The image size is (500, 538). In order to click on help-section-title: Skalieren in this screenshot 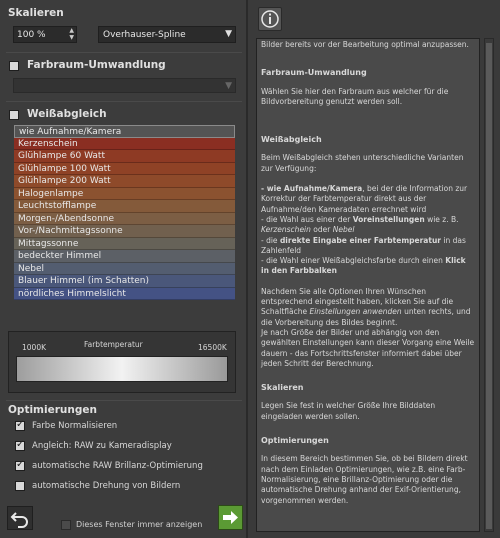, I will do `click(282, 388)`.